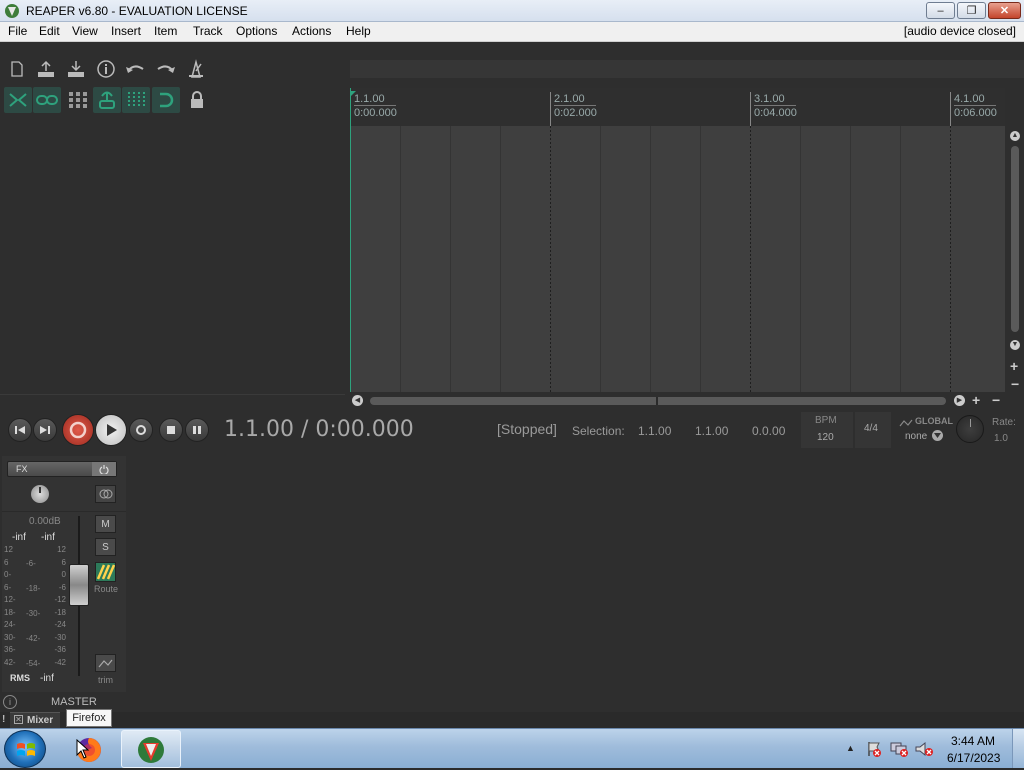 Image resolution: width=1024 pixels, height=770 pixels. I want to click on global-value: none, so click(916, 436).